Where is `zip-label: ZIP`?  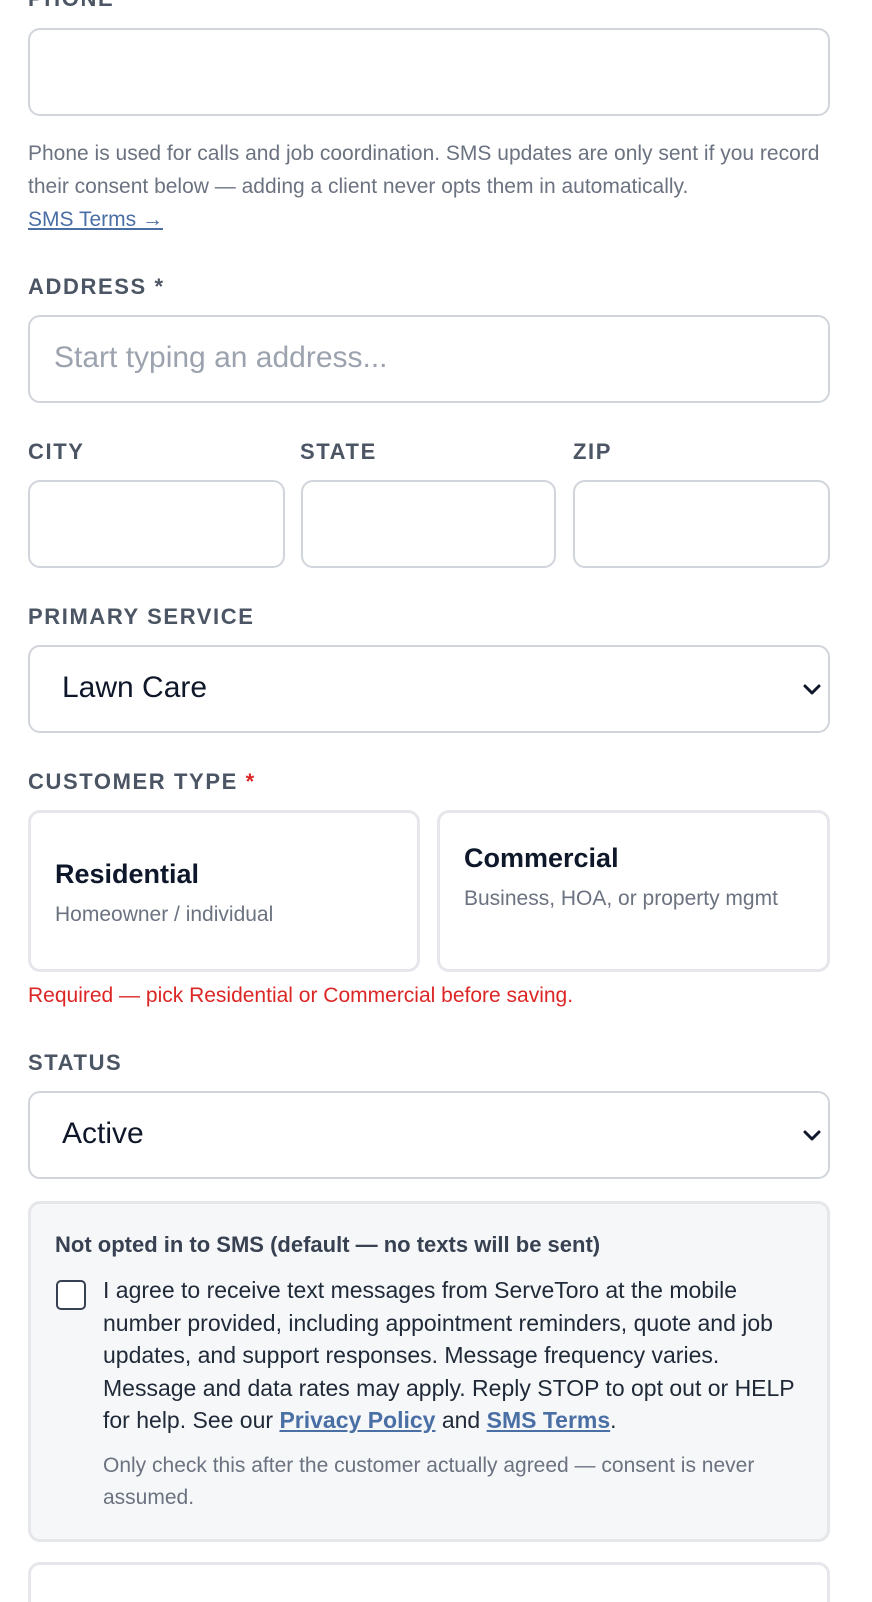
zip-label: ZIP is located at coordinates (593, 451).